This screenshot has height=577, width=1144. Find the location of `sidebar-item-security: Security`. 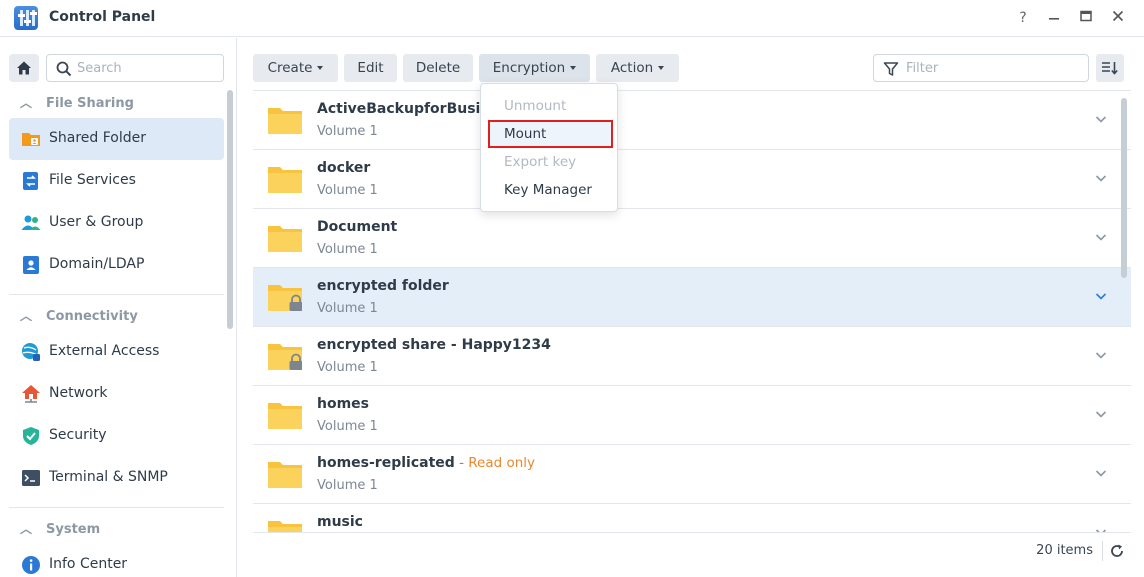

sidebar-item-security: Security is located at coordinates (116, 436).